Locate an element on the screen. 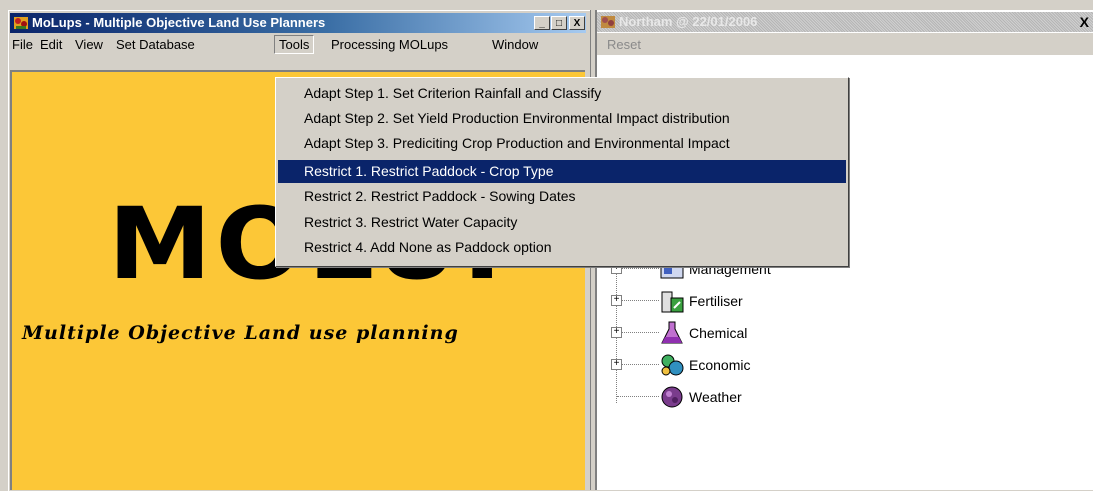 Image resolution: width=1093 pixels, height=491 pixels. northam-menubar: Reset is located at coordinates (845, 44).